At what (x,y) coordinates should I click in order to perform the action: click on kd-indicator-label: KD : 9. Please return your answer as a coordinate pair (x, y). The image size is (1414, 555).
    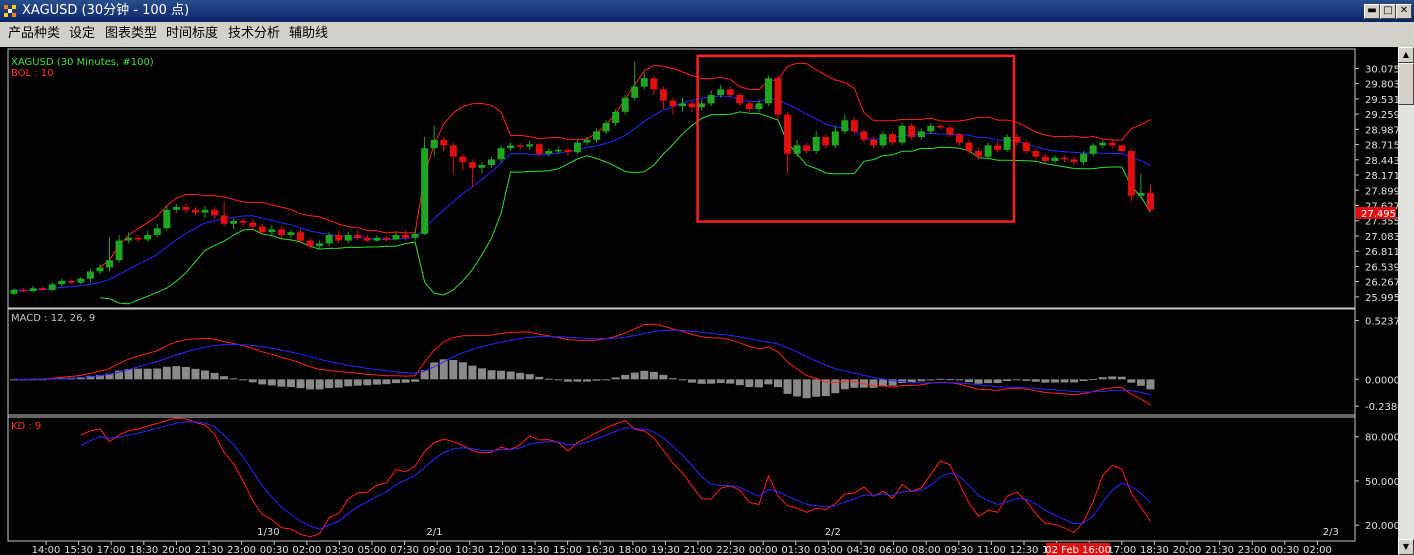
    Looking at the image, I should click on (26, 426).